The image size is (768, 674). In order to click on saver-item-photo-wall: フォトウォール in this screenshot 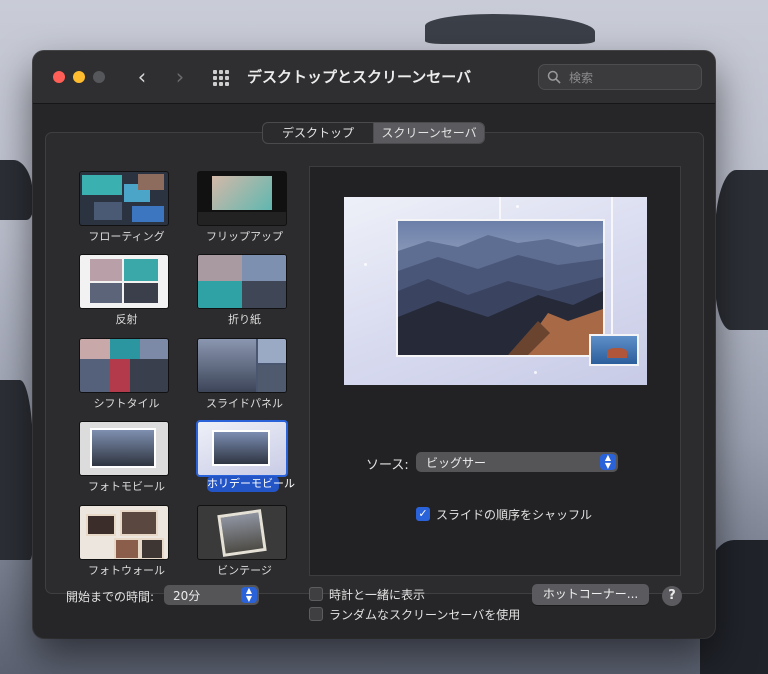, I will do `click(126, 538)`.